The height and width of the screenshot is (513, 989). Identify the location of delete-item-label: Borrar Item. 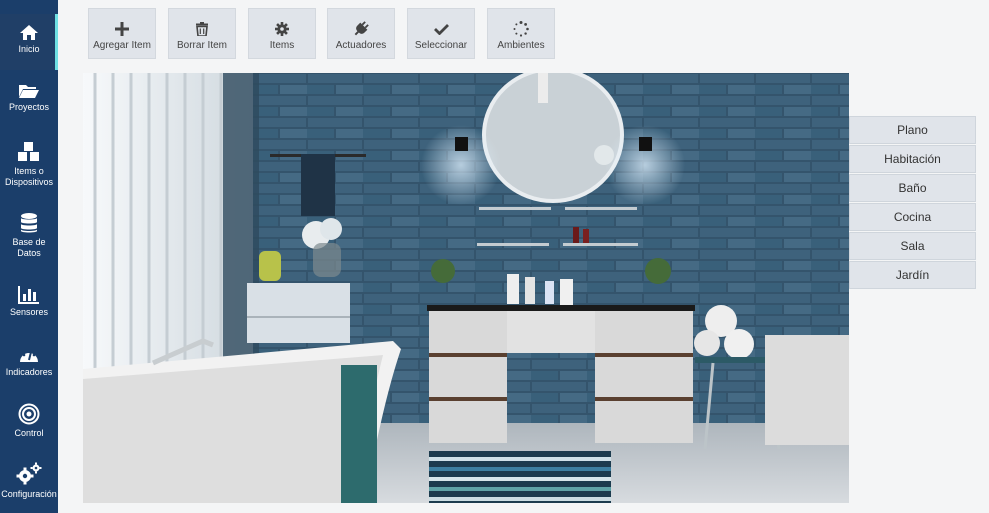
(201, 45).